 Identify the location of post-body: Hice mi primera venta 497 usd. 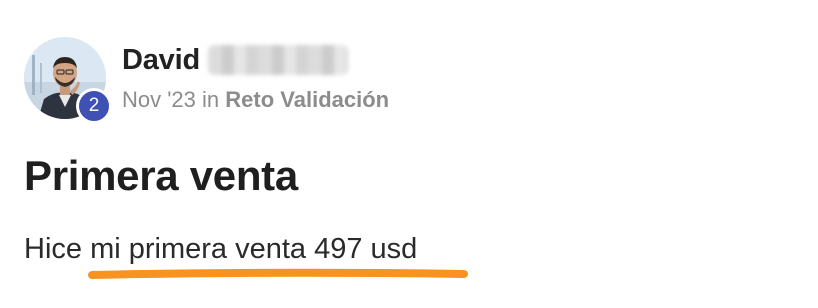
(221, 249).